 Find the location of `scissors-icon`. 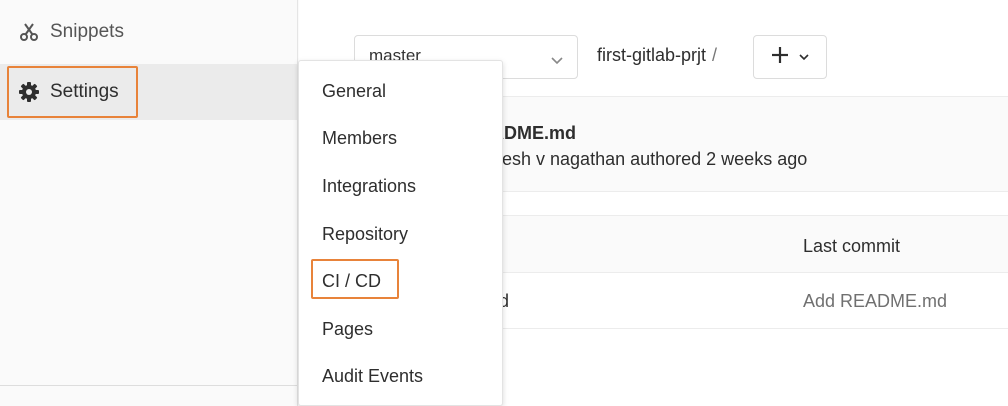

scissors-icon is located at coordinates (29, 32).